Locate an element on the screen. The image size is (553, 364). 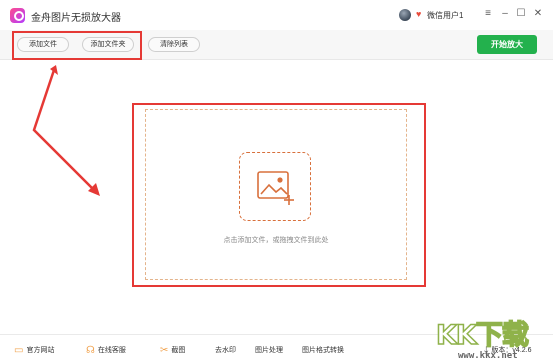
headset-icon: ☊ is located at coordinates (90, 350).